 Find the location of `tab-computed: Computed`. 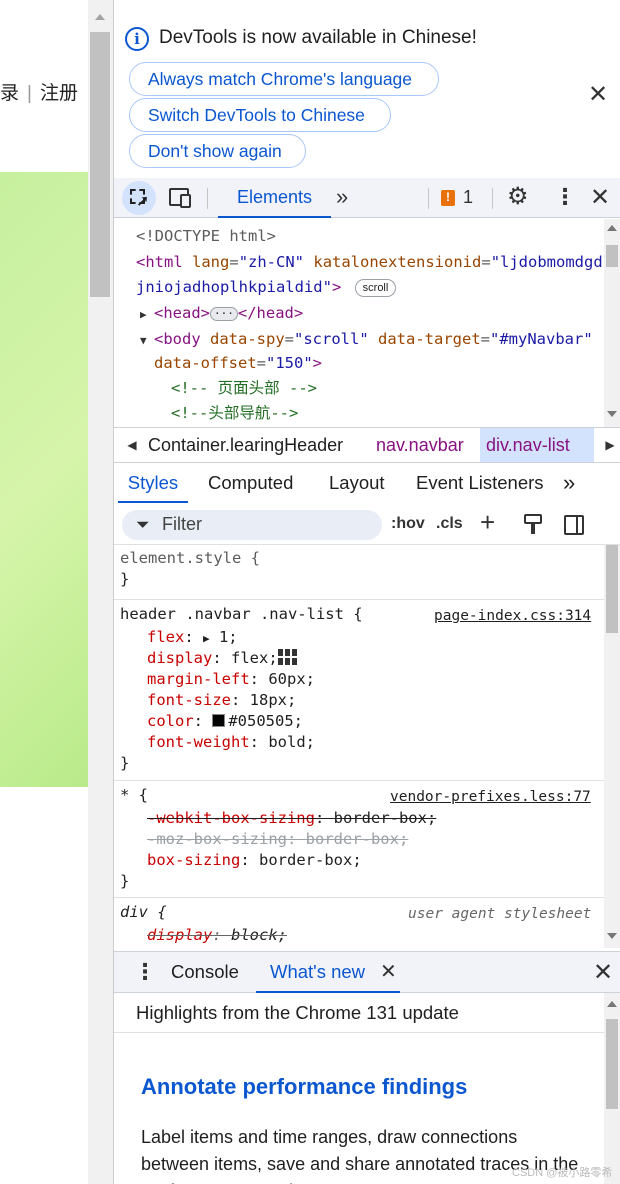

tab-computed: Computed is located at coordinates (250, 483).